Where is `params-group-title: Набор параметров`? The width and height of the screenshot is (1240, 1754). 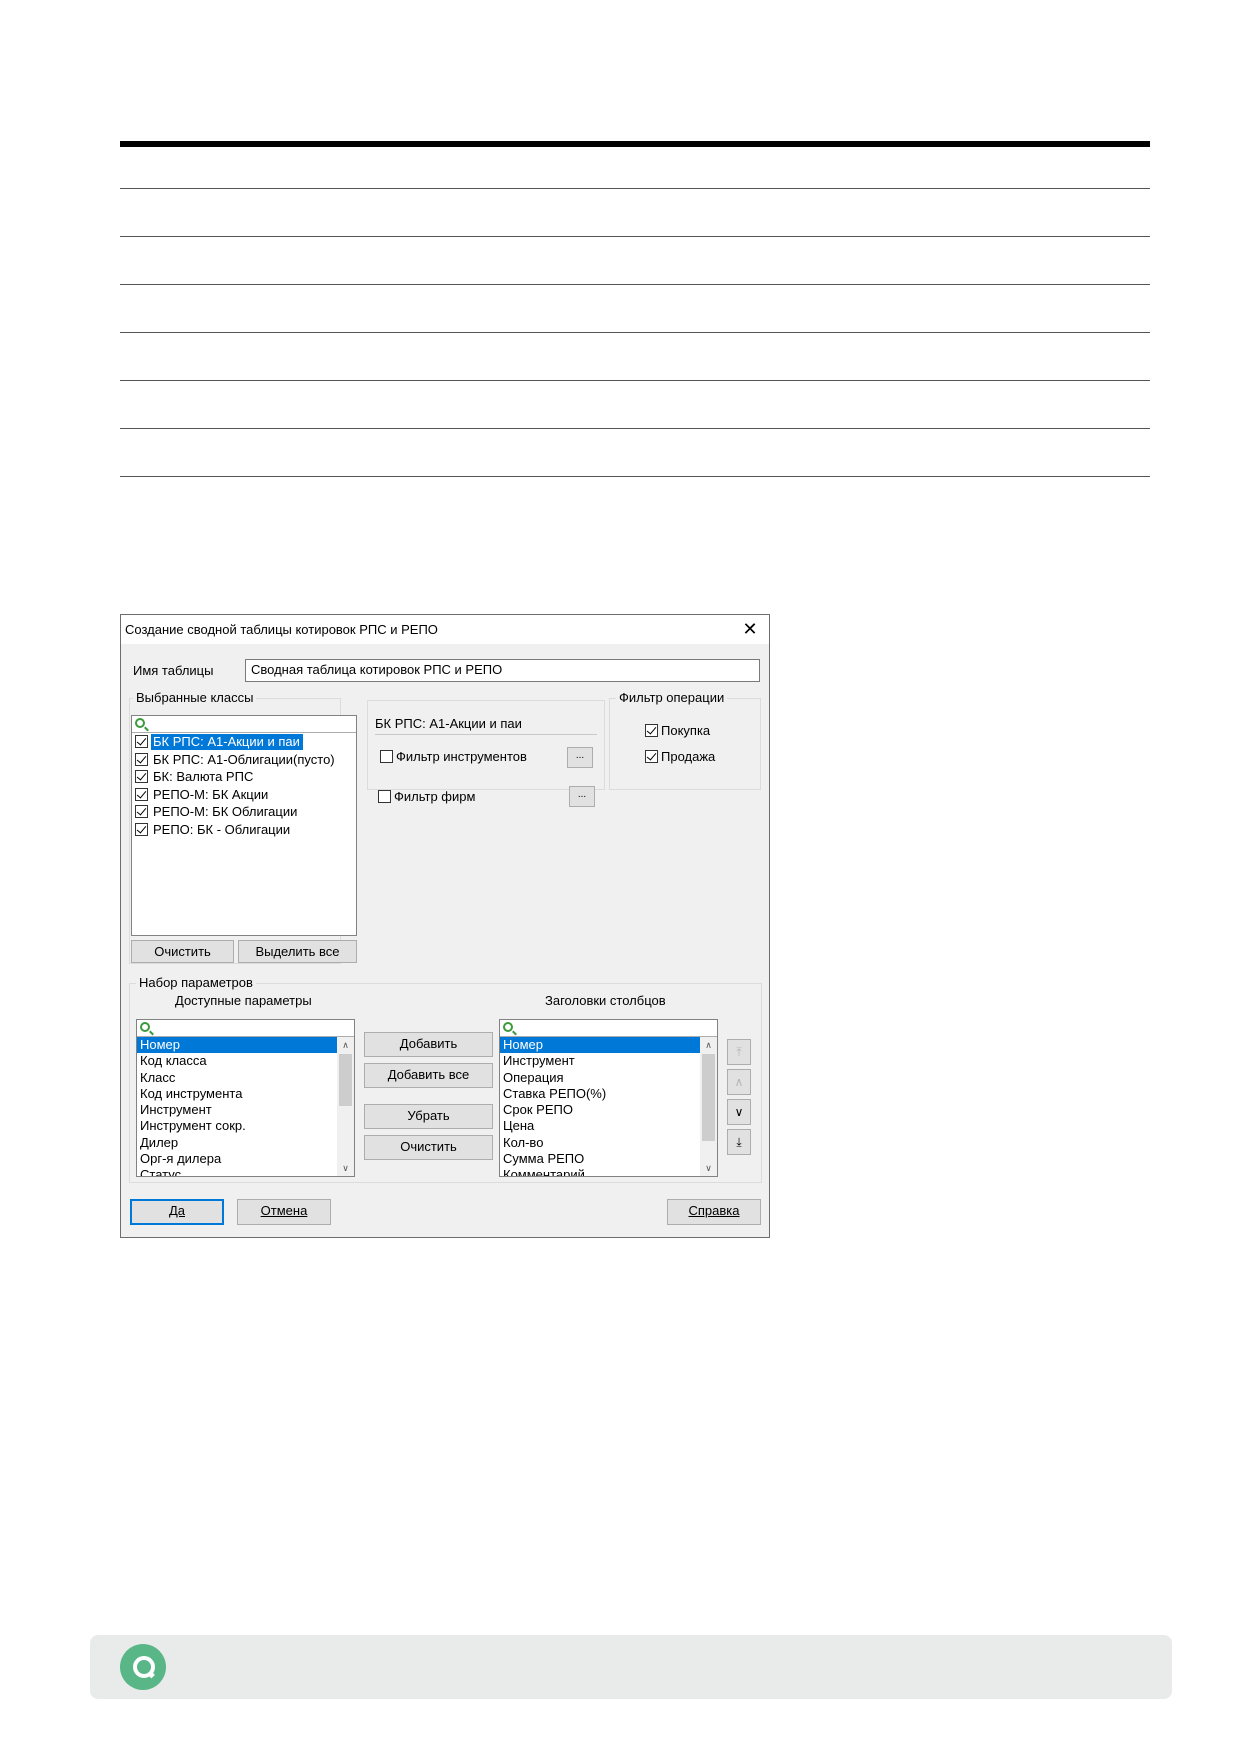 params-group-title: Набор параметров is located at coordinates (196, 982).